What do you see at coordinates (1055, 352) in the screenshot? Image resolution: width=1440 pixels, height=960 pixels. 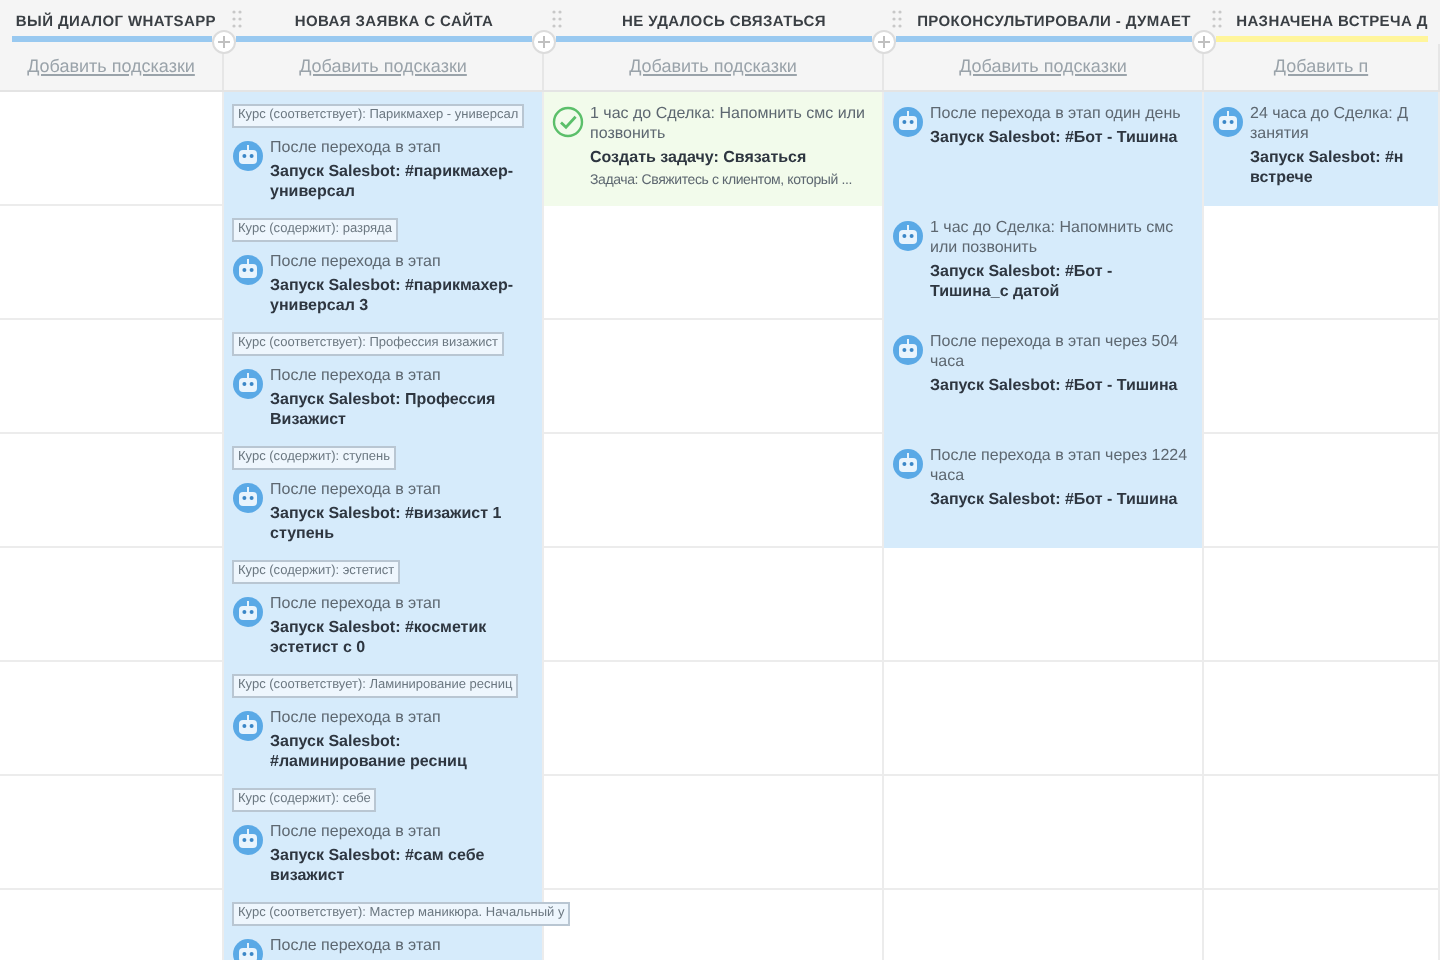 I see `trigger-text: После перехода в этап через 504 часа` at bounding box center [1055, 352].